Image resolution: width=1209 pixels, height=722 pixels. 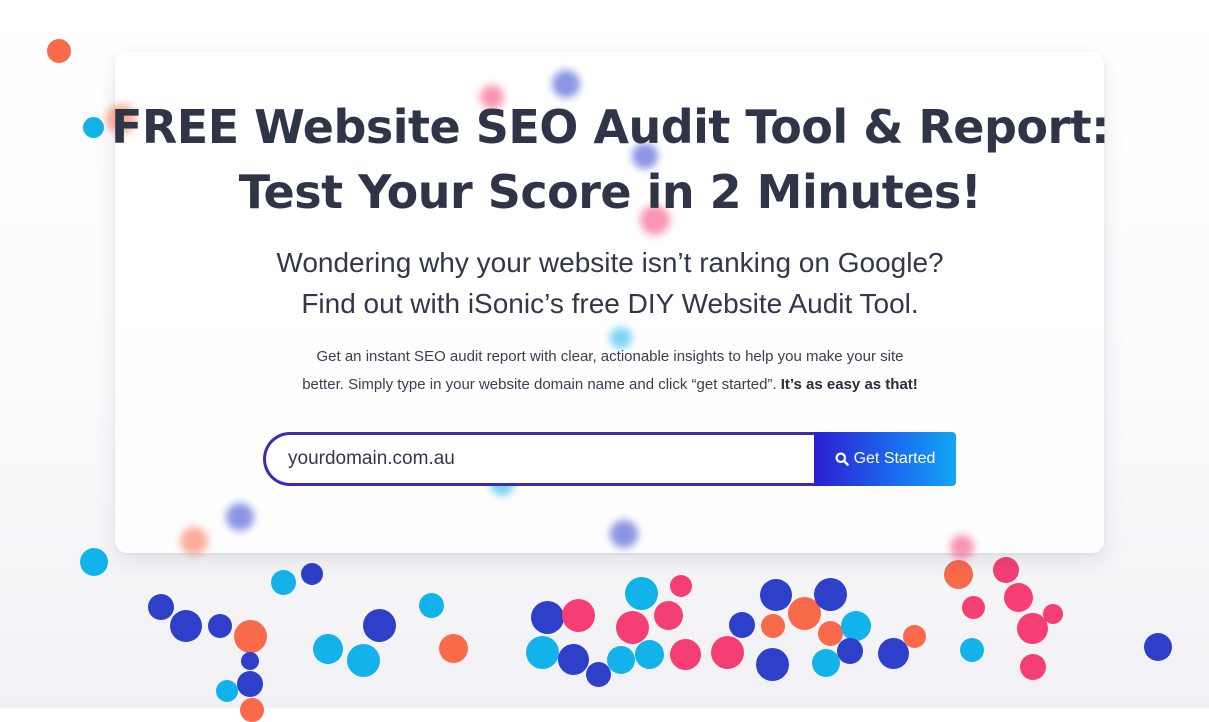 I want to click on get-started-button: Get Started, so click(x=885, y=459).